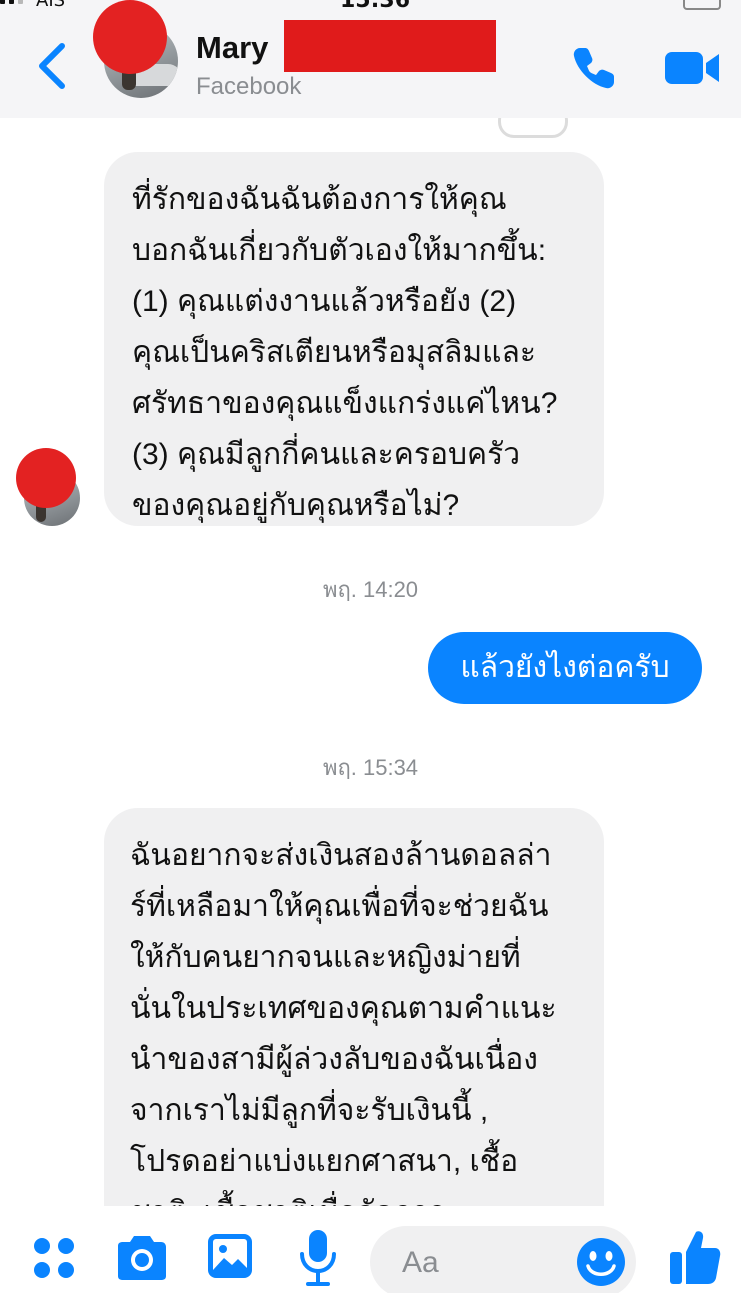  I want to click on contact-source: Facebook, so click(249, 86).